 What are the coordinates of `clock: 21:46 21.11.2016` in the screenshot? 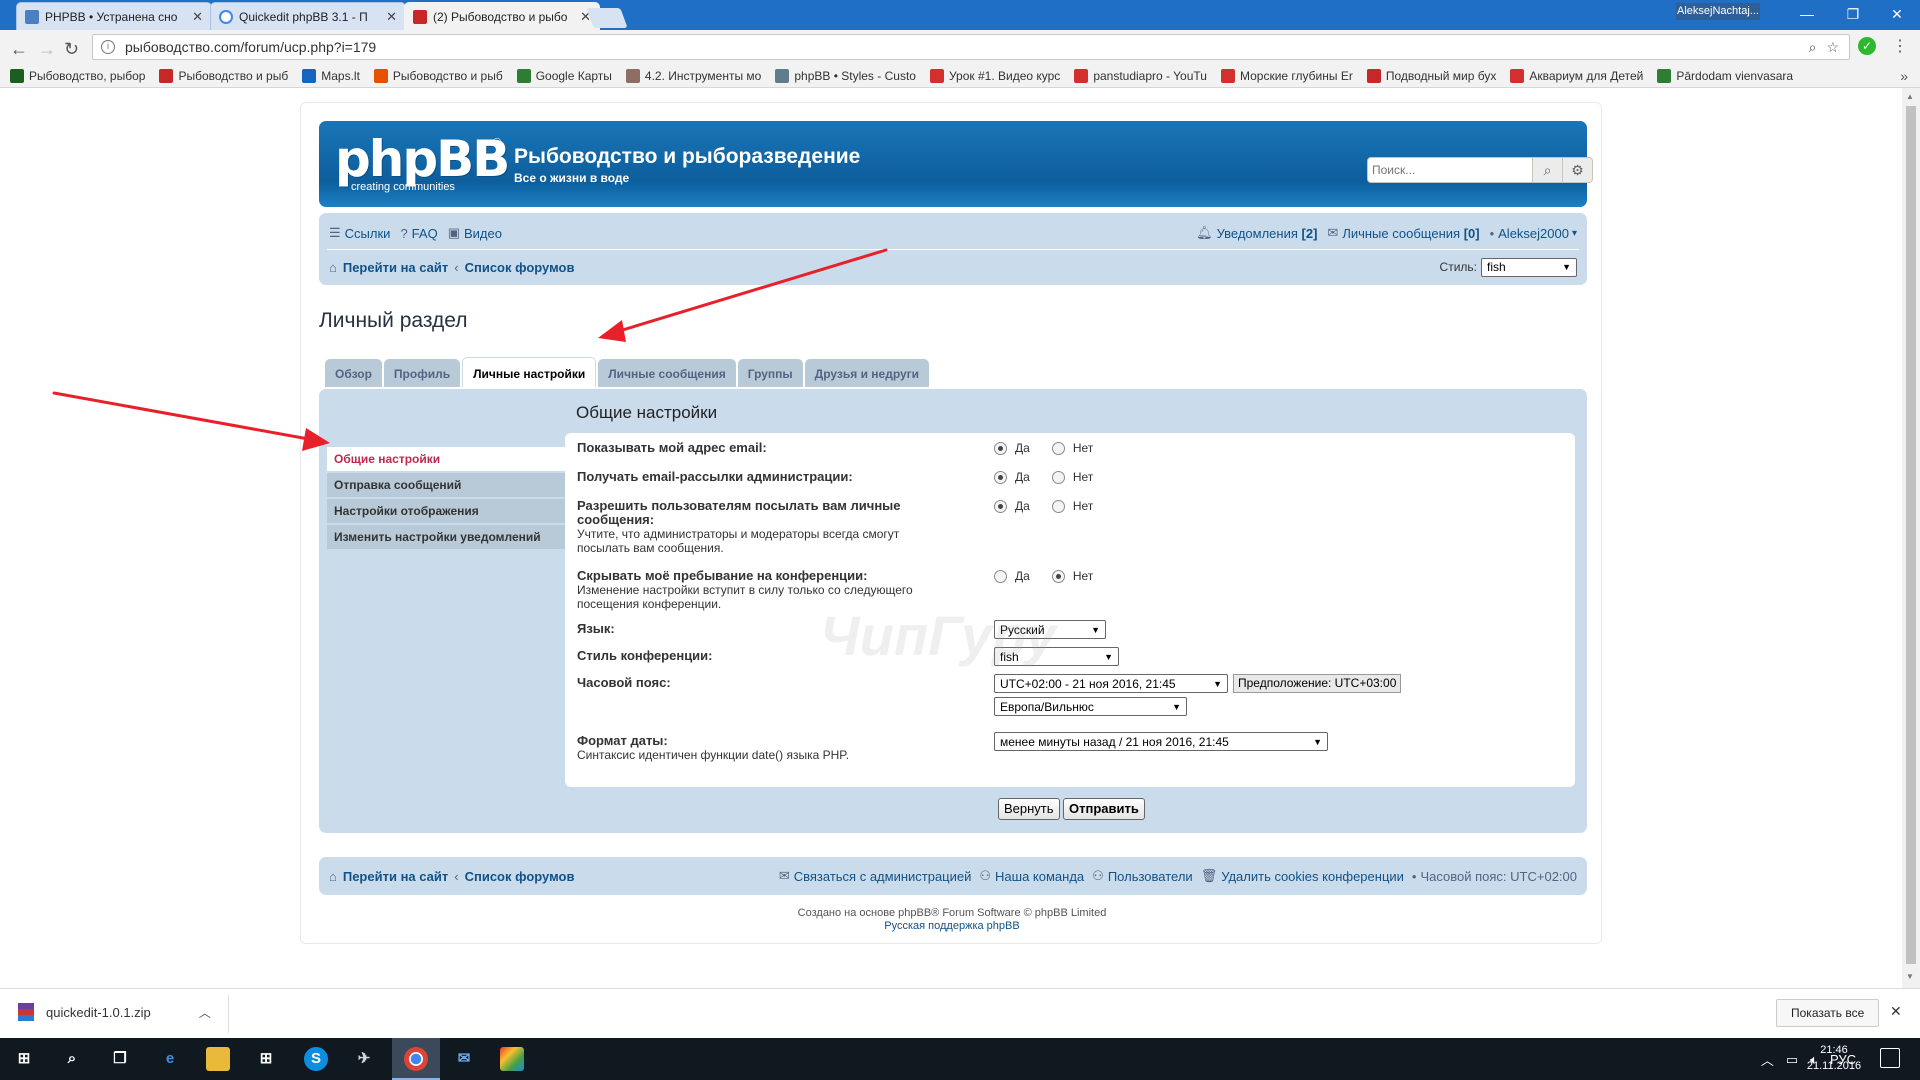 It's located at (1834, 1058).